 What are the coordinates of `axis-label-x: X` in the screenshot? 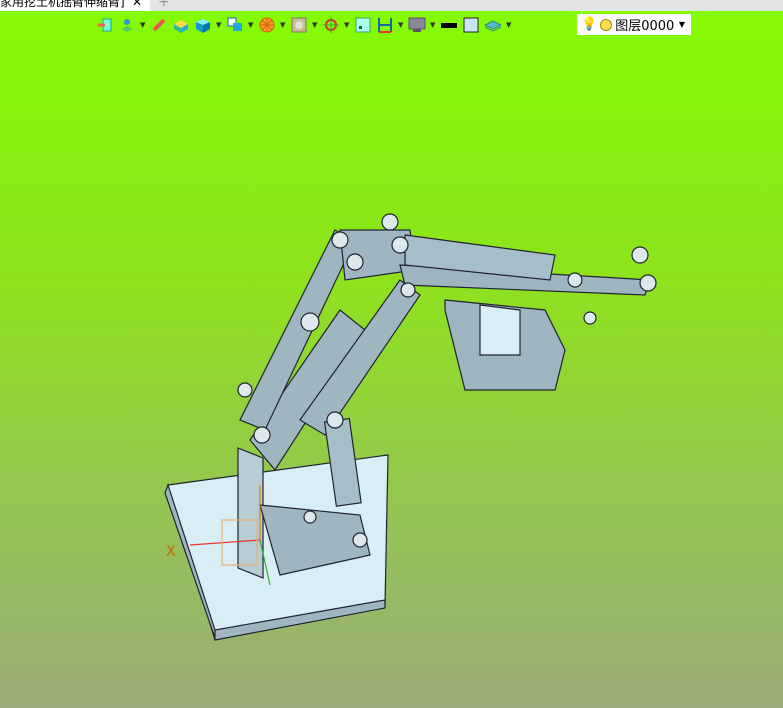 It's located at (171, 552).